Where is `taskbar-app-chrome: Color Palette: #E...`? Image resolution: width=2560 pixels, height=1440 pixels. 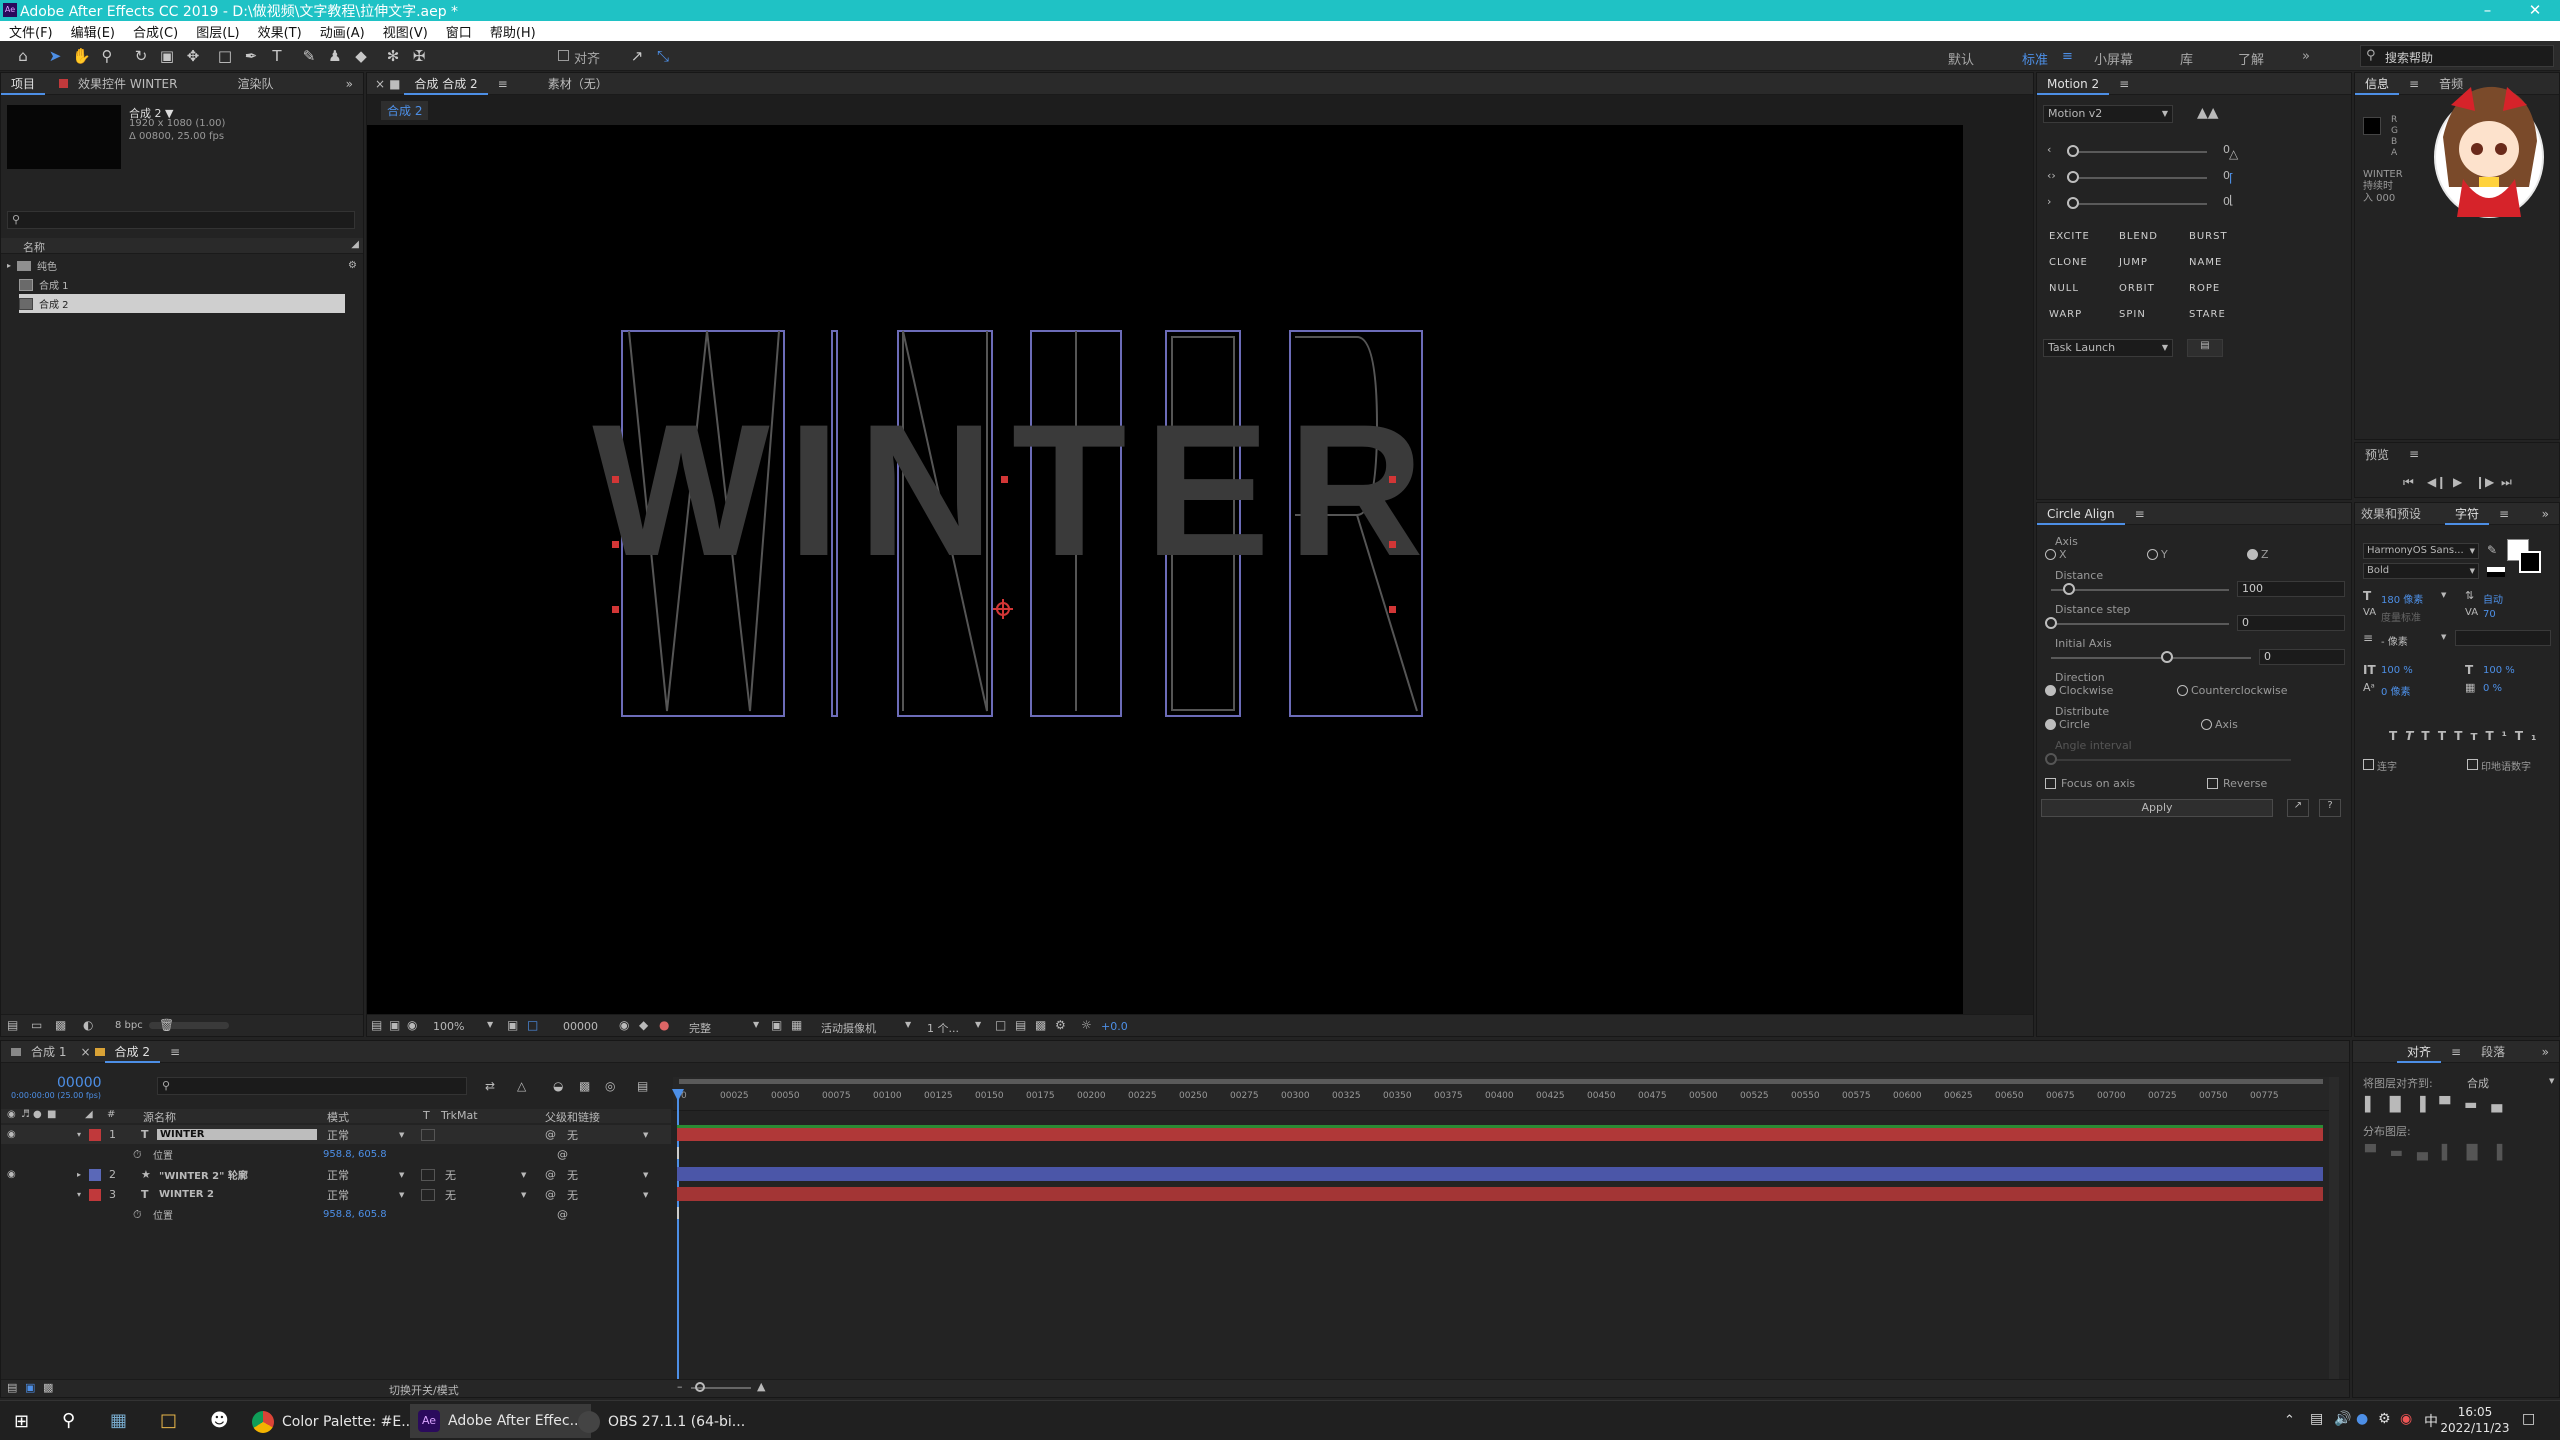 taskbar-app-chrome: Color Palette: #E... is located at coordinates (333, 1422).